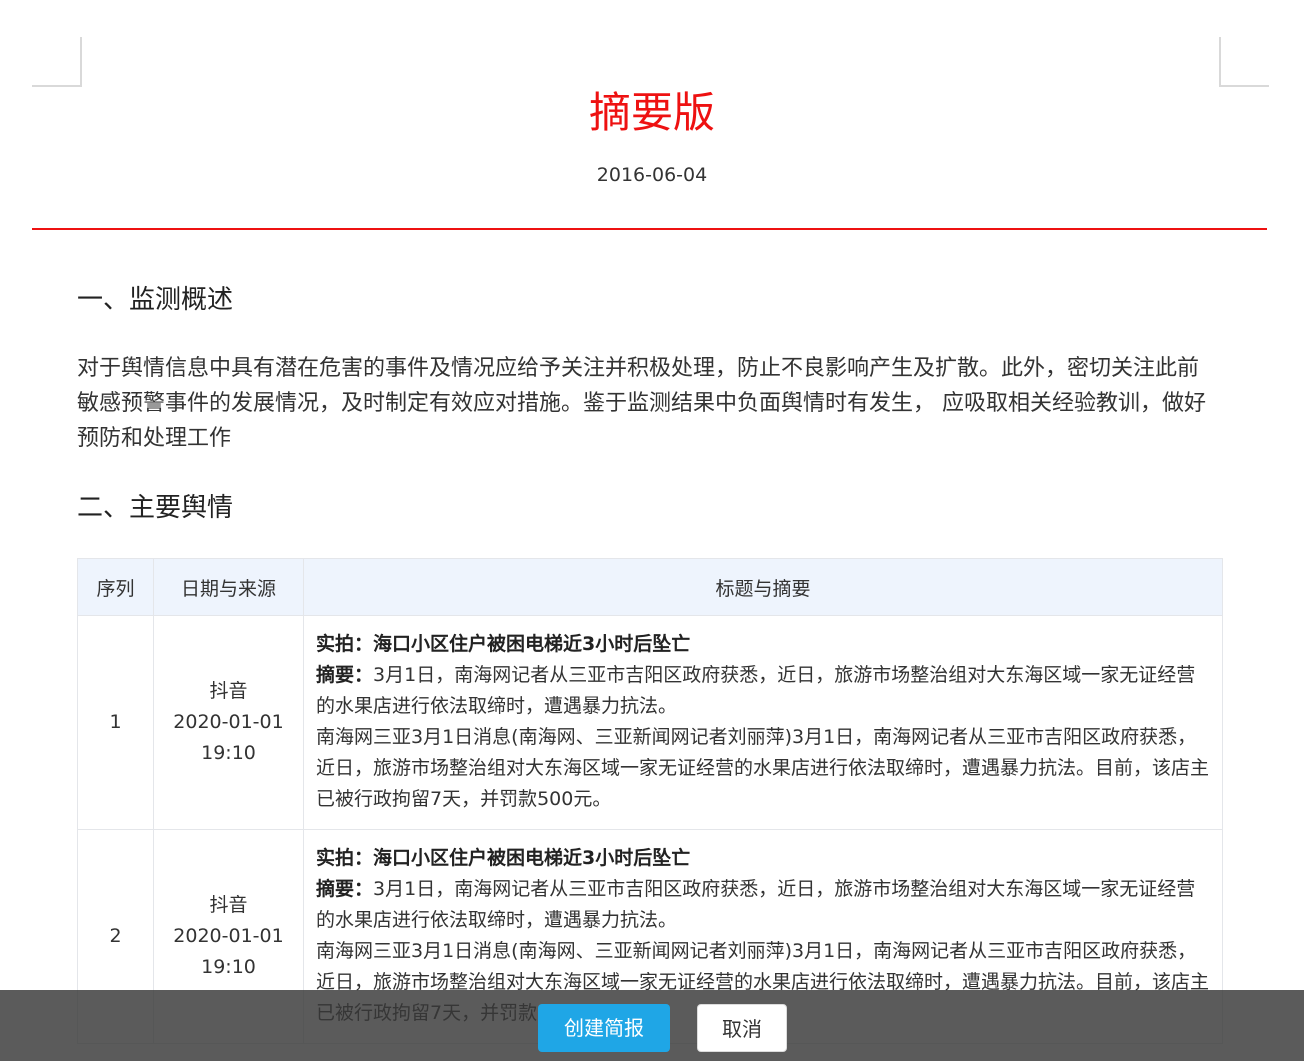 The height and width of the screenshot is (1061, 1304). Describe the element at coordinates (604, 1028) in the screenshot. I see `create-briefing-button: 创建简报` at that location.